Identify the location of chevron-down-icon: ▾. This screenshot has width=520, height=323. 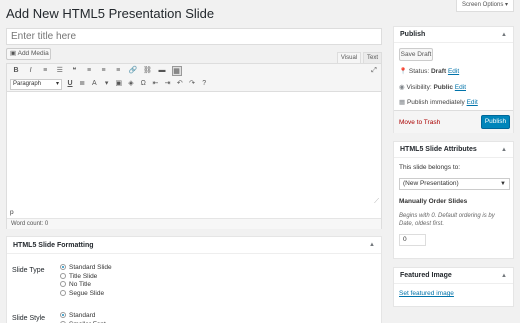
(507, 5).